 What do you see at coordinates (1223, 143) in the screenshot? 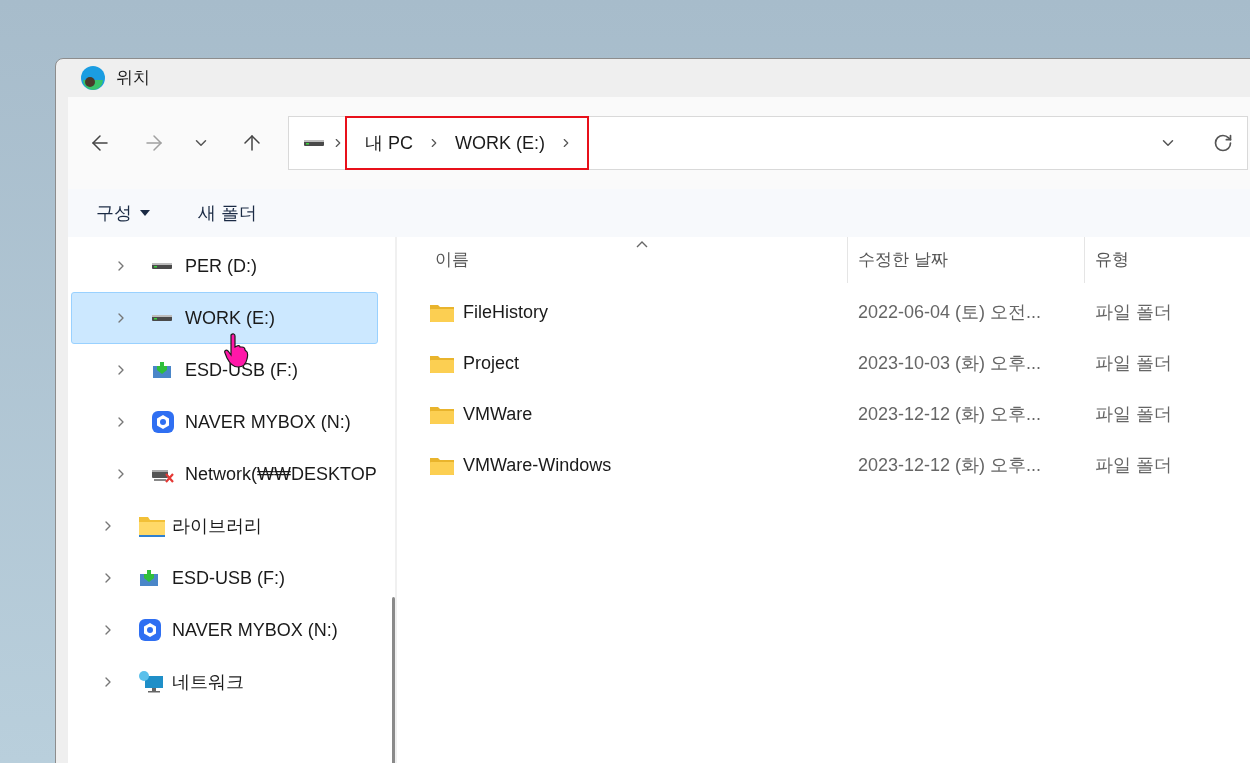
I see `refresh-icon` at bounding box center [1223, 143].